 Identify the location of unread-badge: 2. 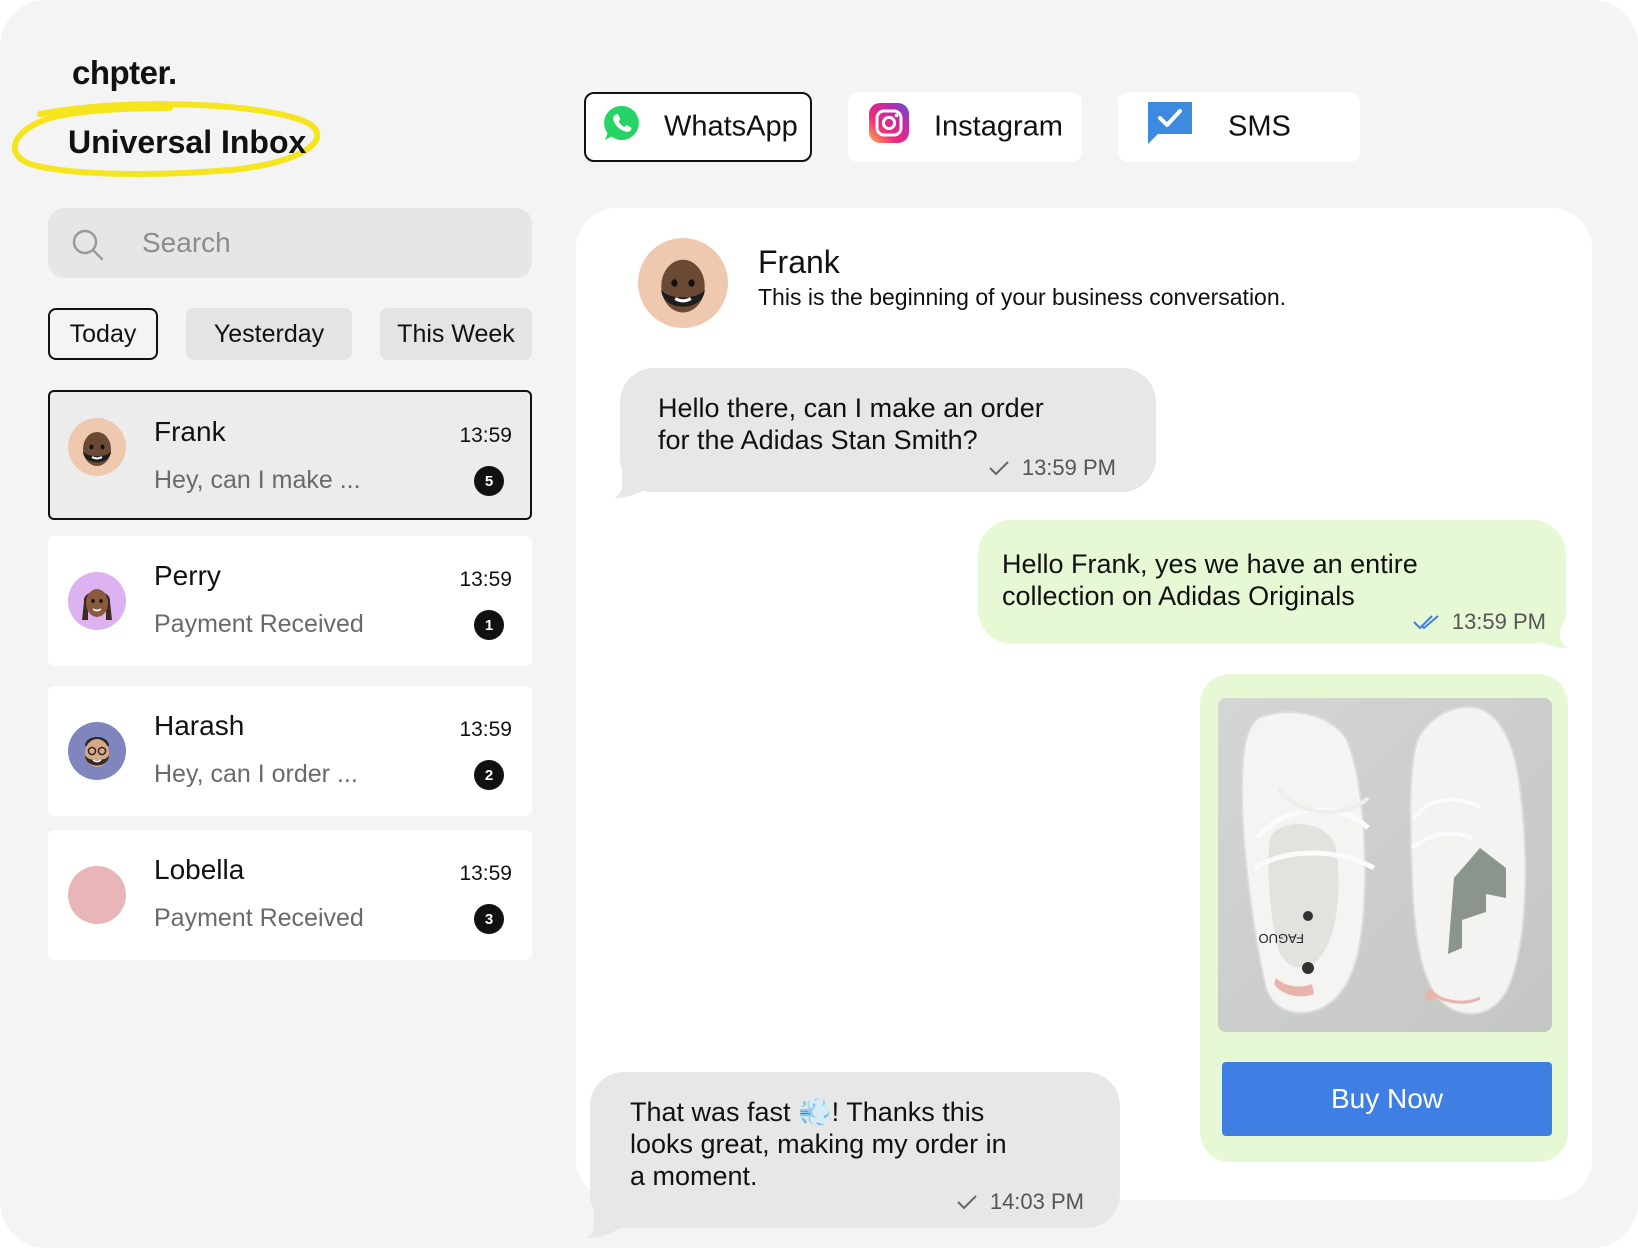
(489, 775).